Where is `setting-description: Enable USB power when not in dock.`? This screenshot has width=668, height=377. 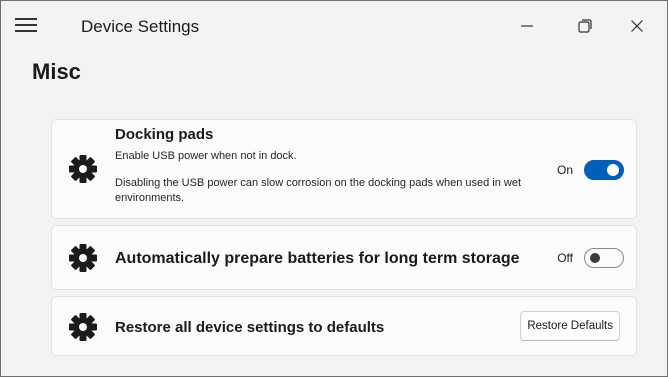 setting-description: Enable USB power when not in dock. is located at coordinates (206, 156).